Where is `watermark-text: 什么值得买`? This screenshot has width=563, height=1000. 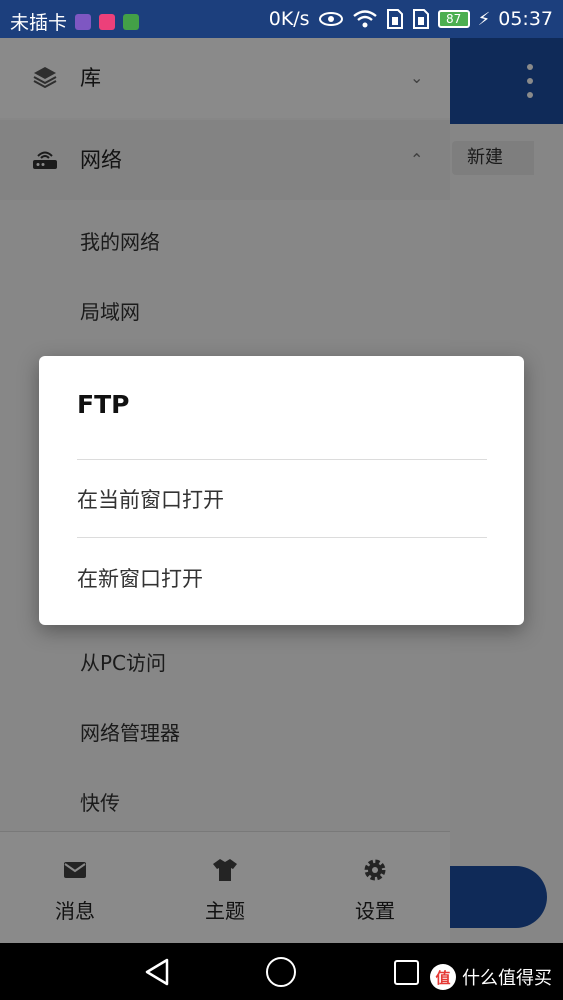 watermark-text: 什么值得买 is located at coordinates (507, 978).